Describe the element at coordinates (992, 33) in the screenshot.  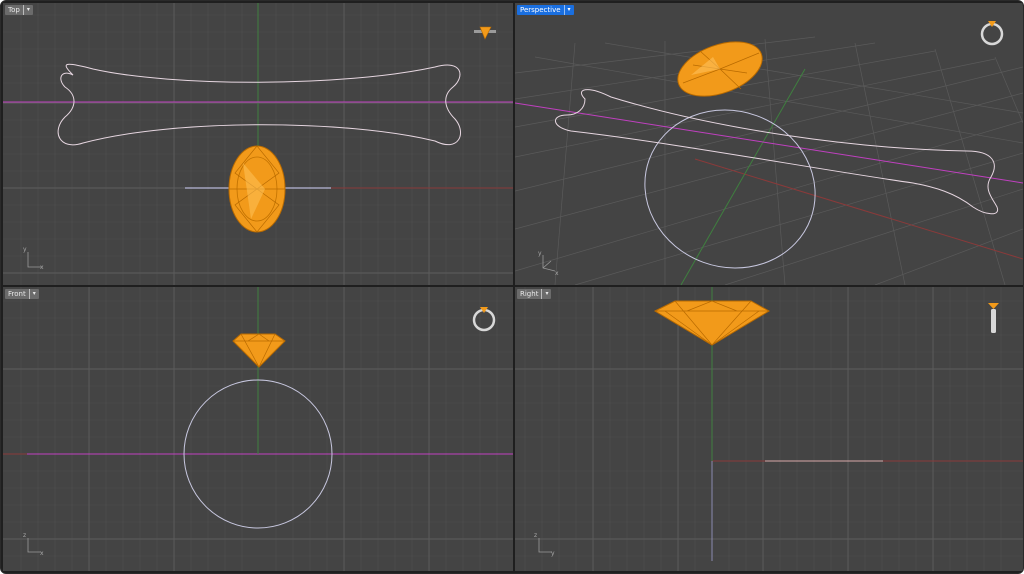
I see `ring-perspective-icon` at that location.